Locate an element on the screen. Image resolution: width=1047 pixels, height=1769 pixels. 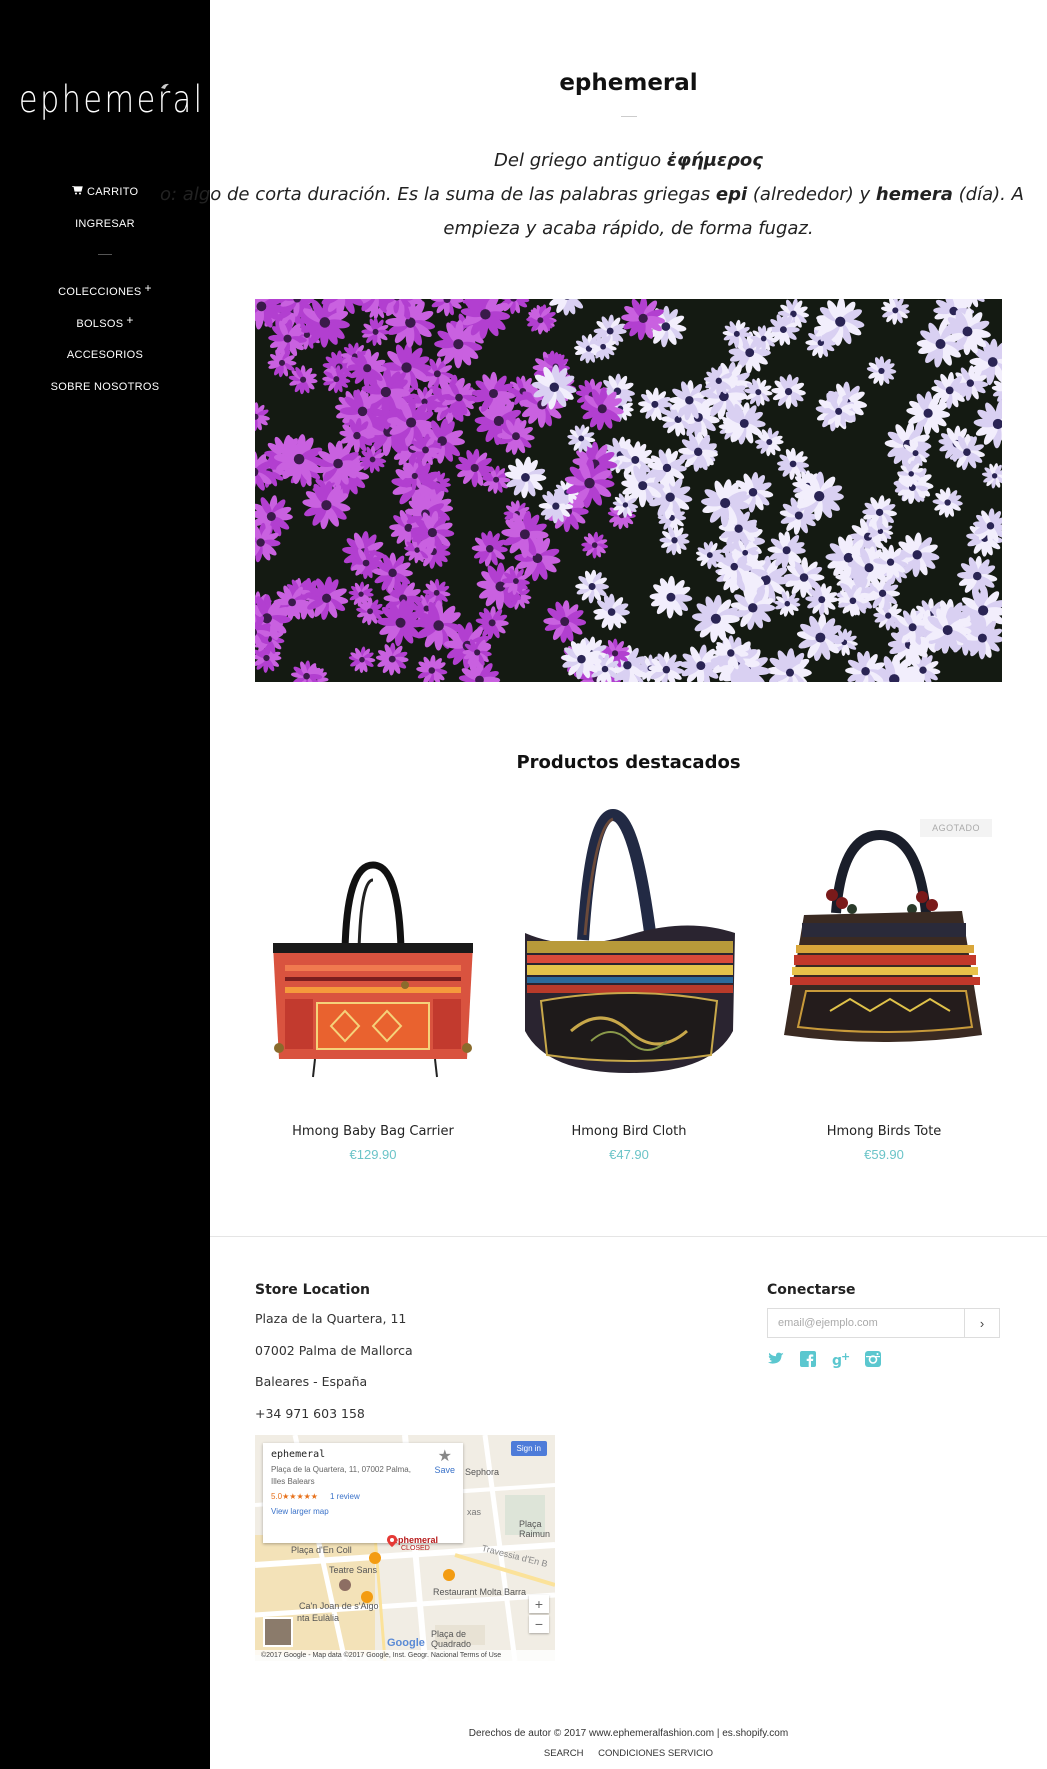
footer-links: SEARCH CONDICIONES SERVICIO is located at coordinates (628, 1753).